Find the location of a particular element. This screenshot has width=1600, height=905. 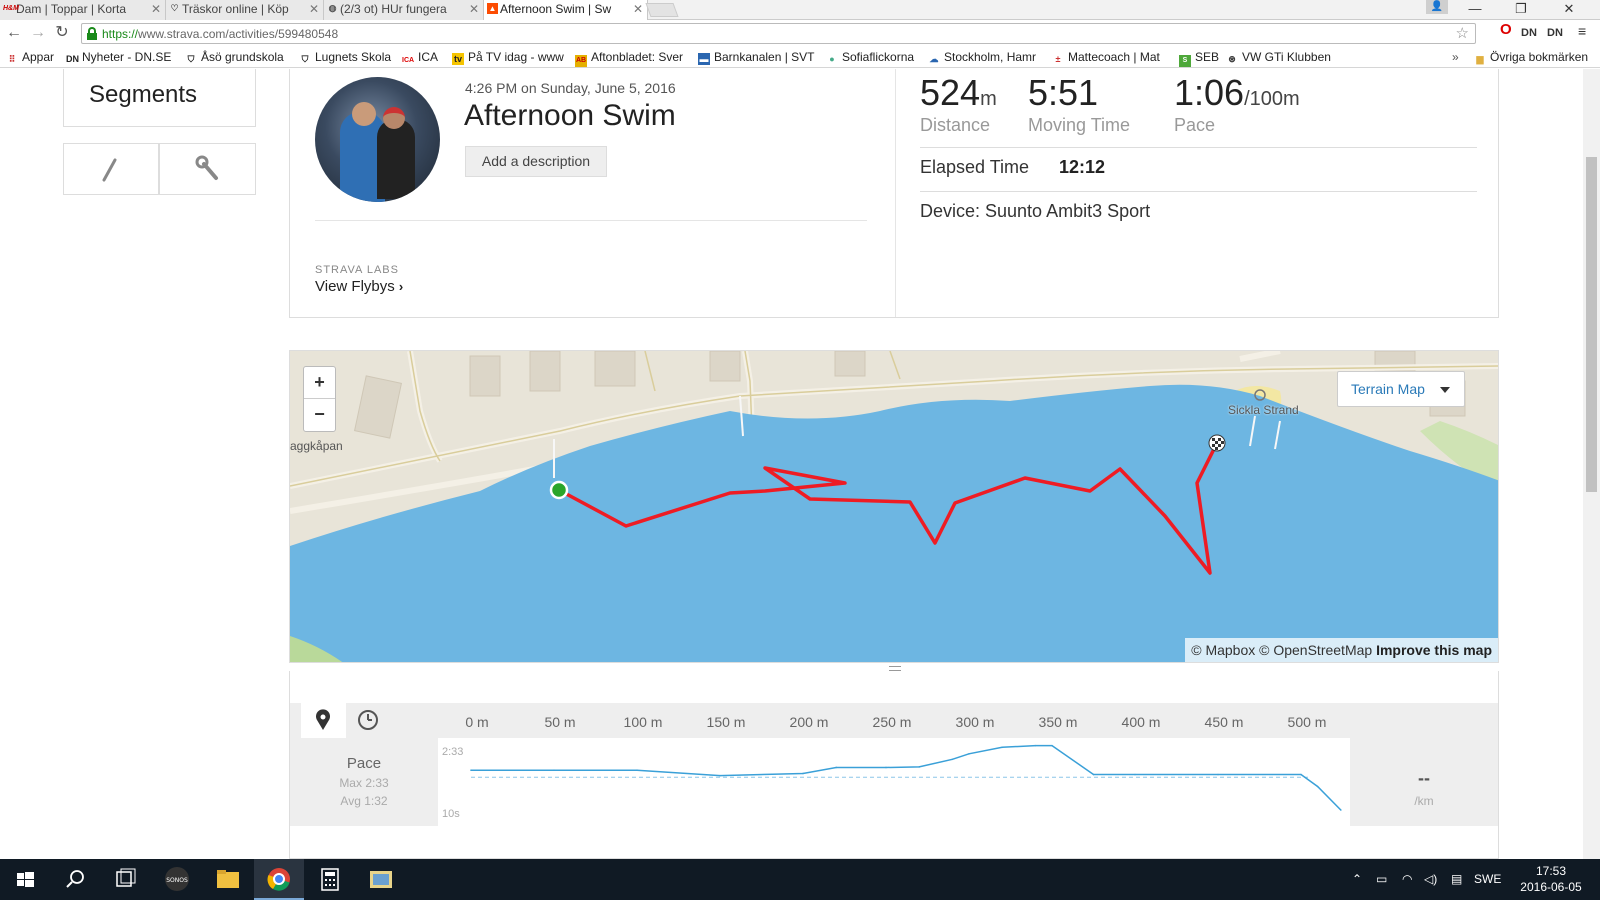

show-hidden-icons: ⌃ is located at coordinates (1357, 879).